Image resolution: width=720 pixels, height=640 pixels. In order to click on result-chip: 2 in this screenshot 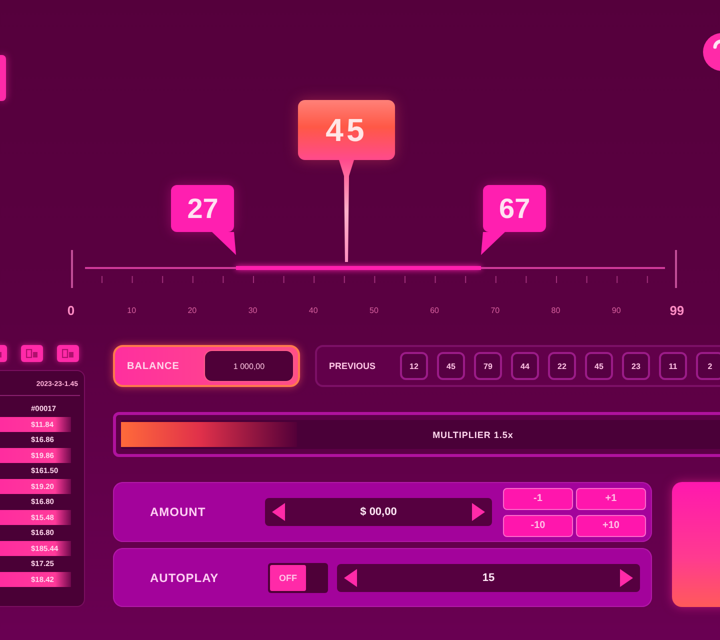, I will do `click(708, 366)`.